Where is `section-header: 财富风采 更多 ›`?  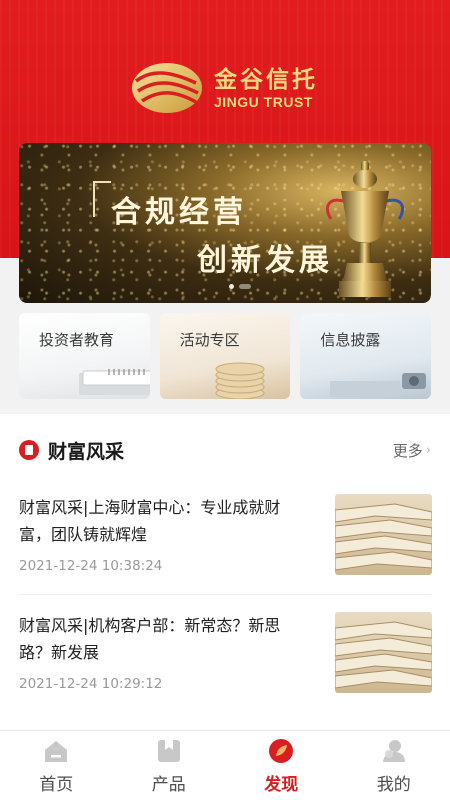
section-header: 财富风采 更多 › is located at coordinates (225, 450).